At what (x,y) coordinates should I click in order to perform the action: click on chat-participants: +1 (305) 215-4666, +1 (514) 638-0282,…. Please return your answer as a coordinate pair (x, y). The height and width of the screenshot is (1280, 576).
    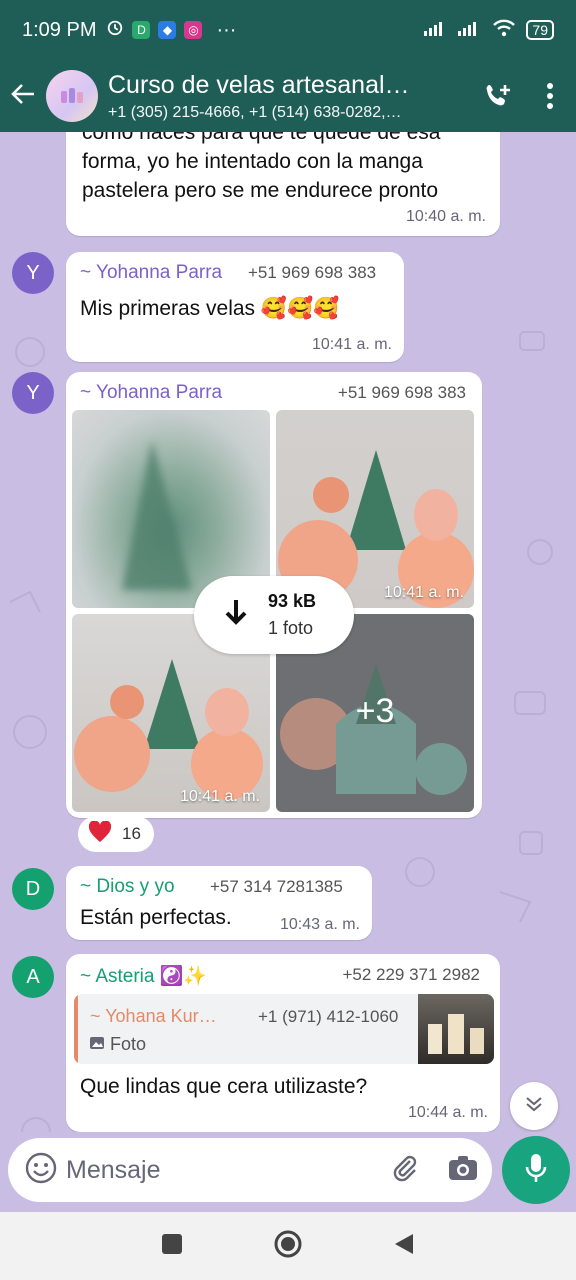
    Looking at the image, I should click on (255, 112).